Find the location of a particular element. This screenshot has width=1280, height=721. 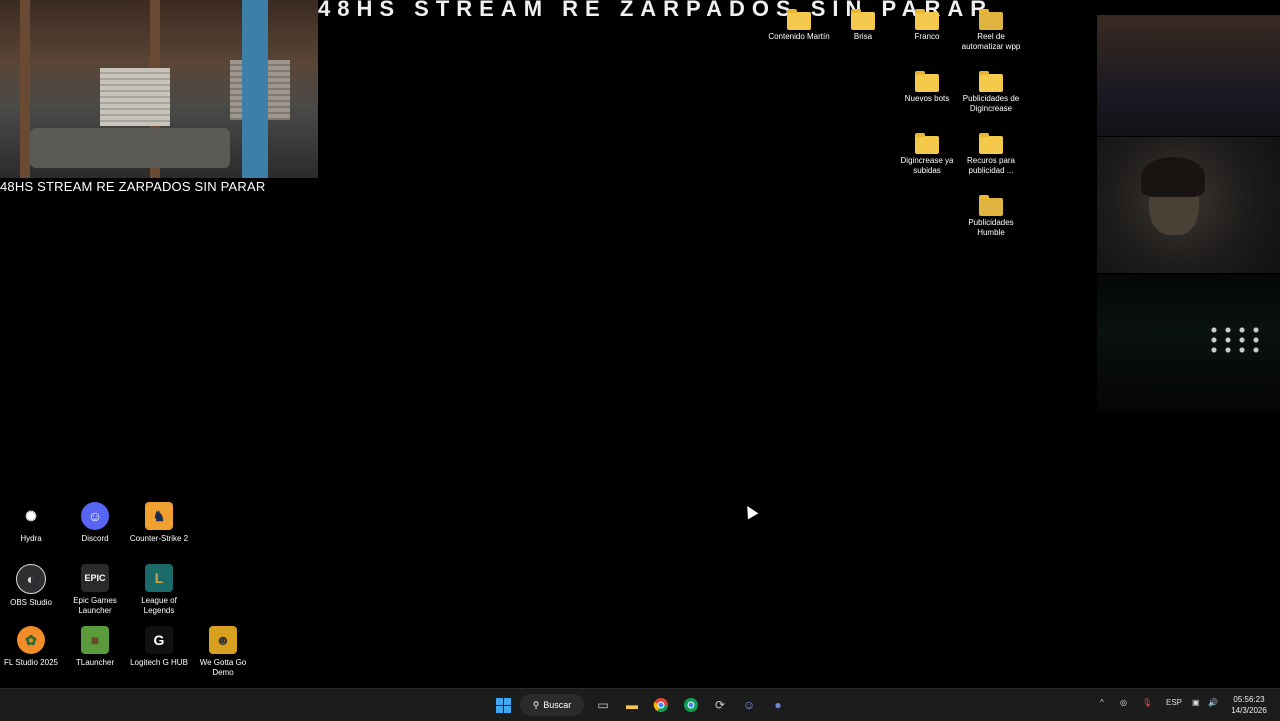

desktop-icon-discord: ☺ Discord is located at coordinates (95, 523).